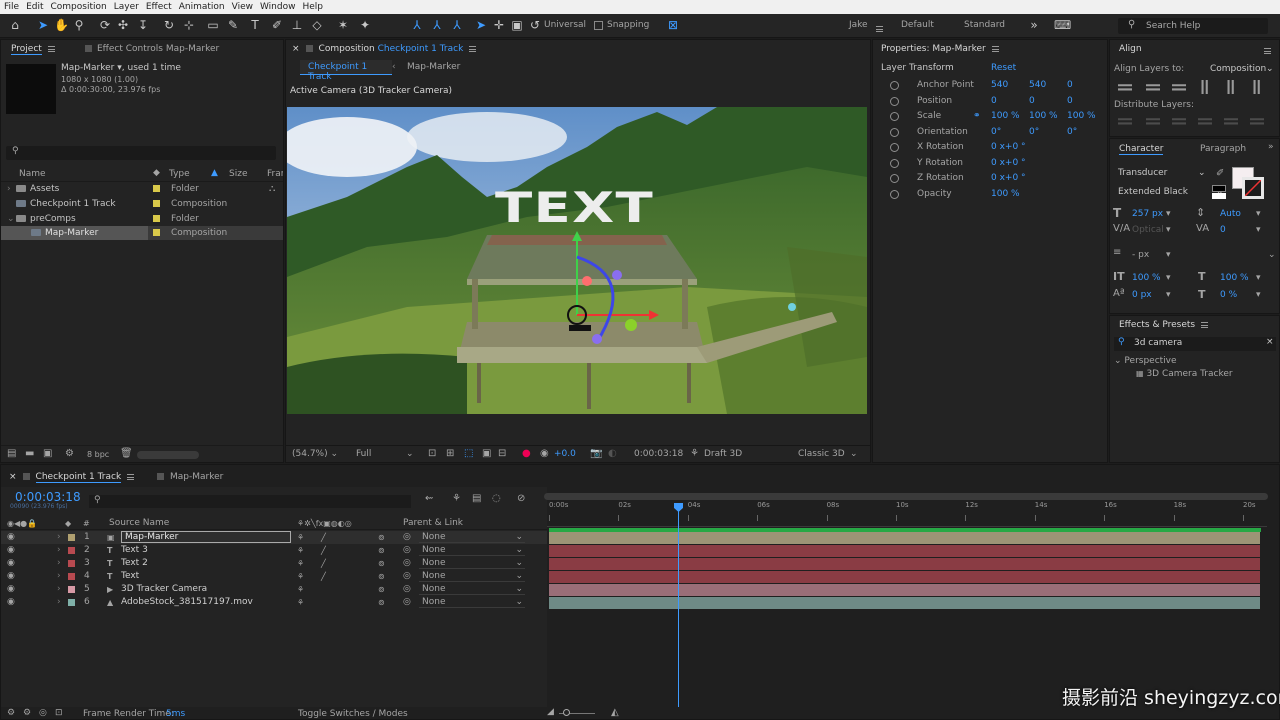 Image resolution: width=1280 pixels, height=720 pixels. I want to click on label-color-chip, so click(156, 203).